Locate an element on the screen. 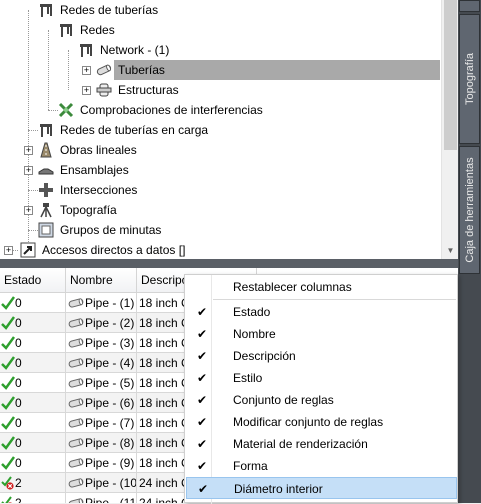  cell-nombre: Pipe - (4) is located at coordinates (101, 363).